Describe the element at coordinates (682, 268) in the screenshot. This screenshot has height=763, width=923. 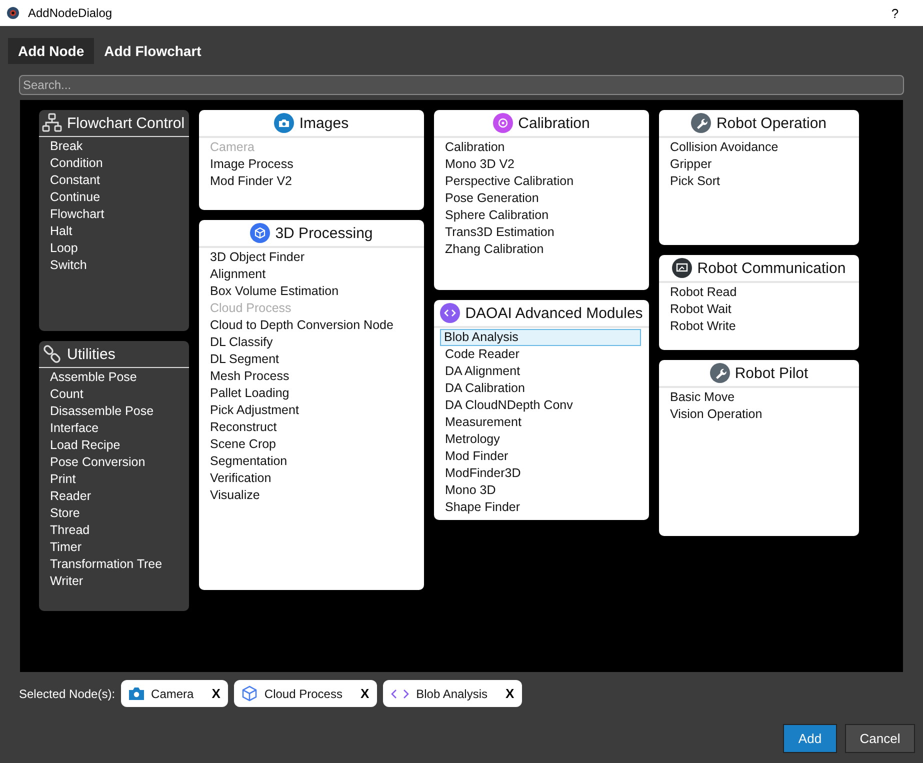
I see `monitor-icon` at that location.